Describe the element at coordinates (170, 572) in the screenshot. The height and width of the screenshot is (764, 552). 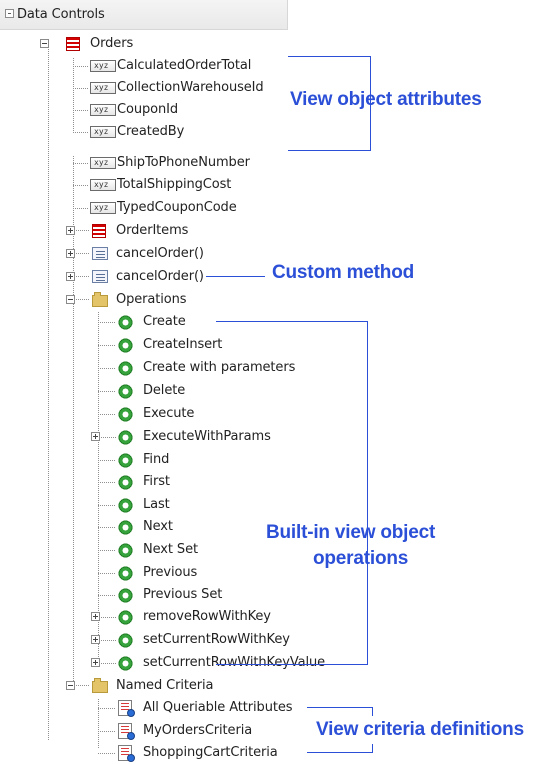
I see `operation-label: Previous` at that location.